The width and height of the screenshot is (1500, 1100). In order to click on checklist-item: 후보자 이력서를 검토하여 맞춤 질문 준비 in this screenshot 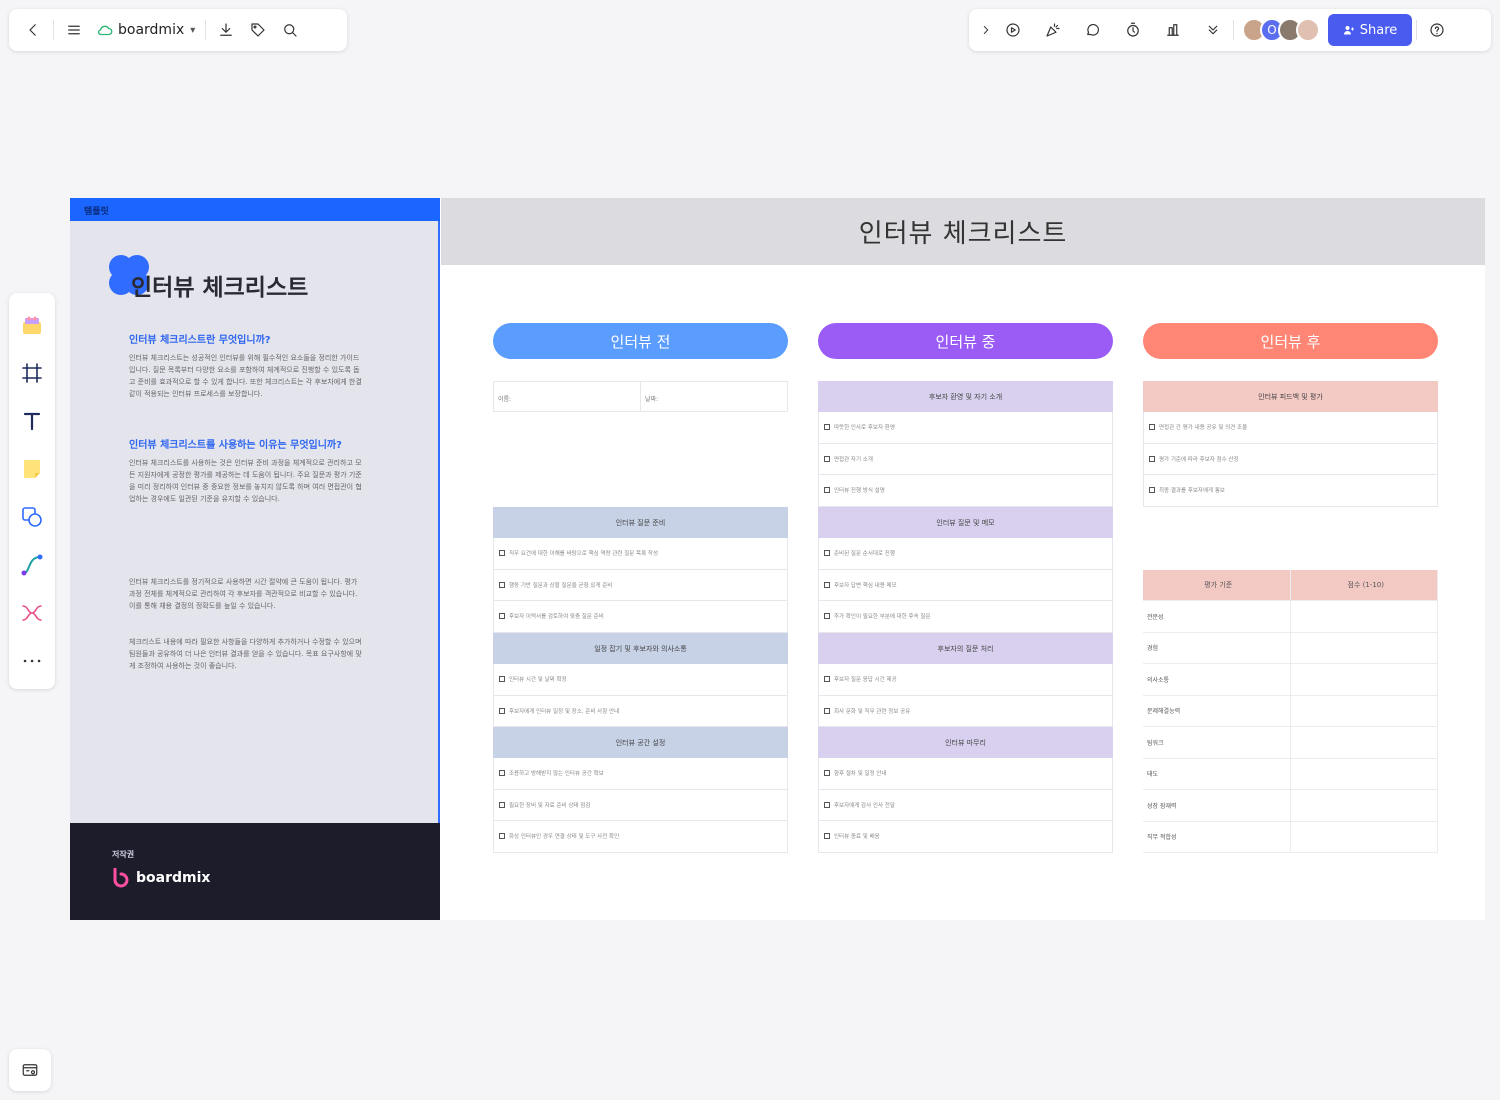, I will do `click(640, 617)`.